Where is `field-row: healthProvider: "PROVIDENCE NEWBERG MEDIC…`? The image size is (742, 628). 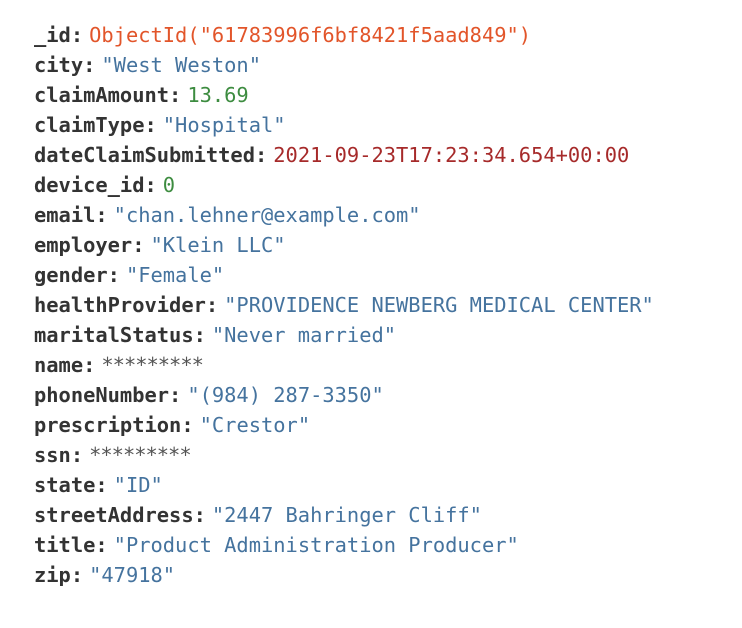 field-row: healthProvider: "PROVIDENCE NEWBERG MEDIC… is located at coordinates (344, 305).